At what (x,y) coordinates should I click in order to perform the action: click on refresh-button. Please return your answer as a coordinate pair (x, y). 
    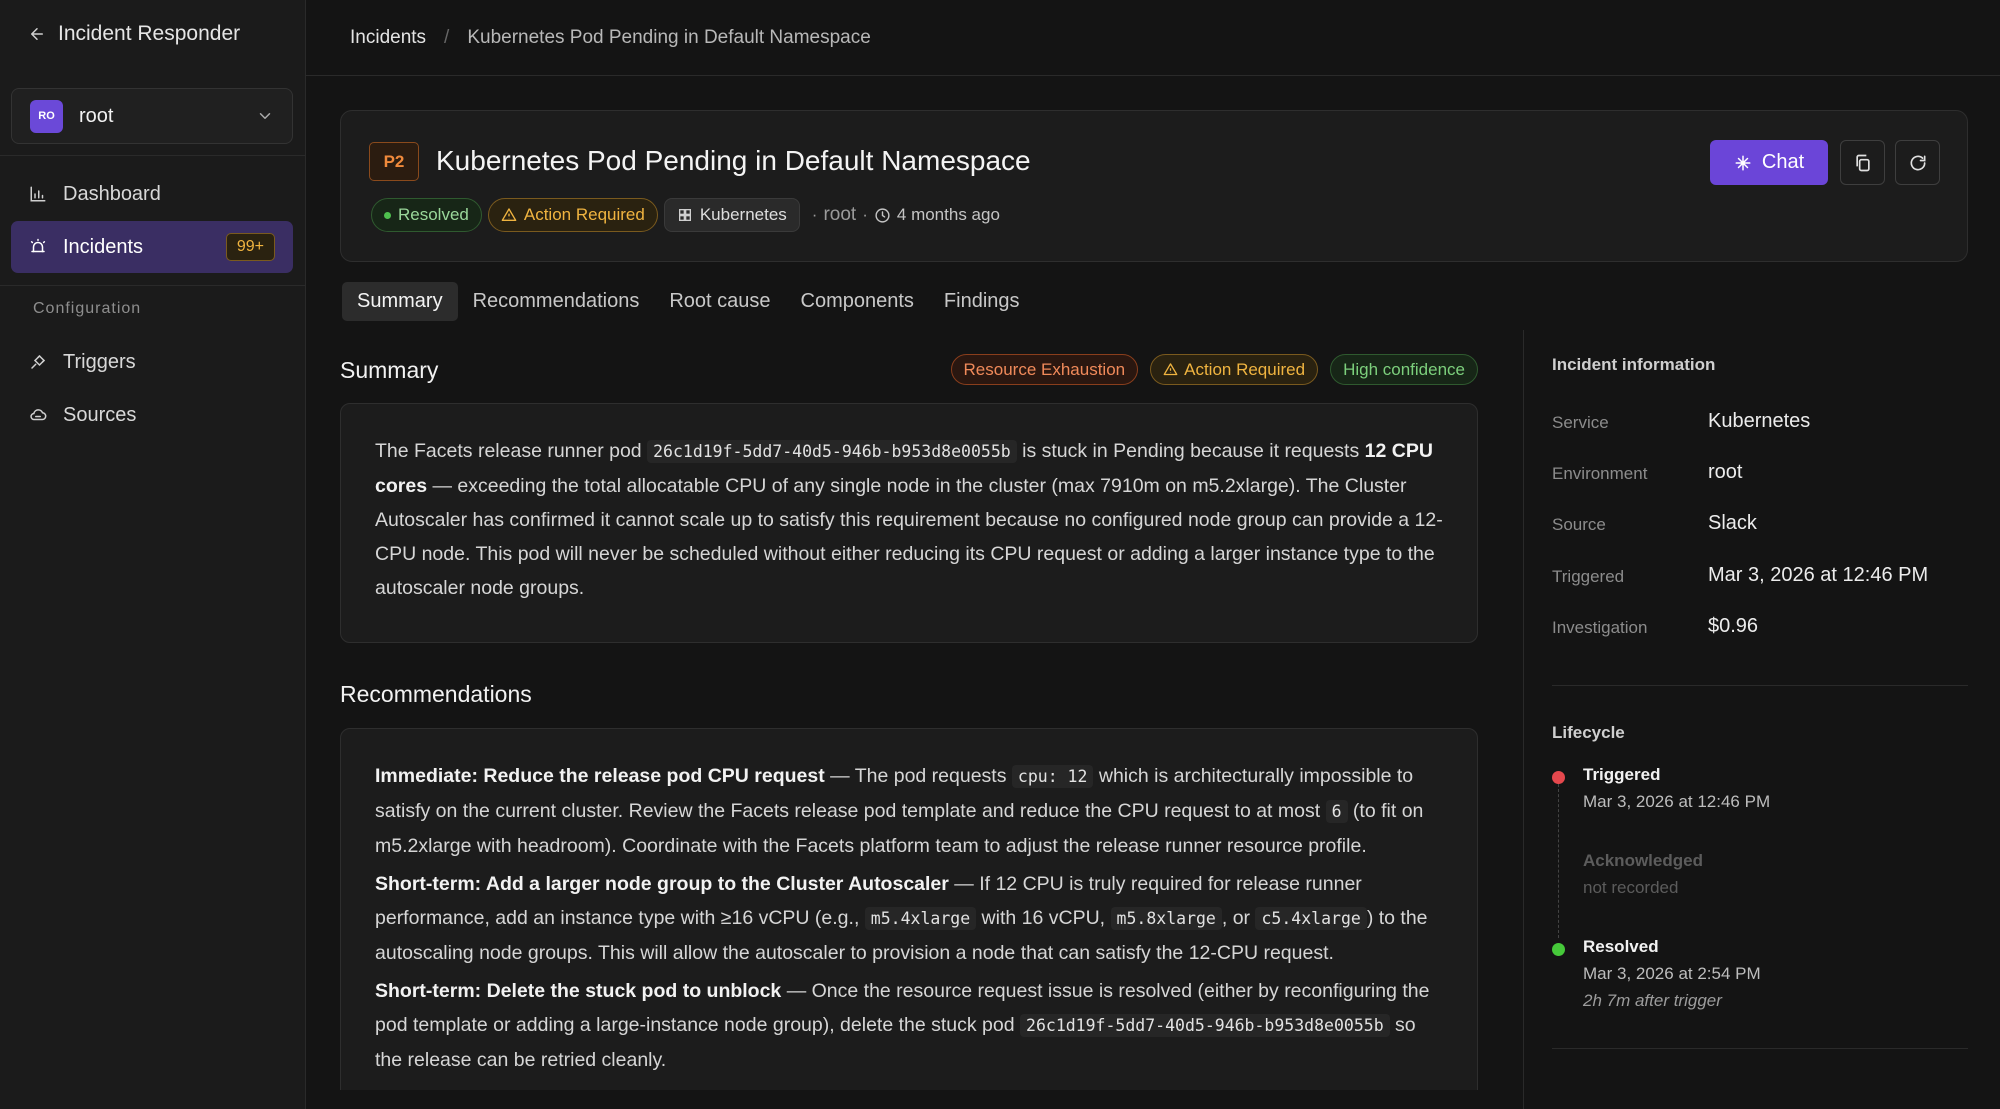
    Looking at the image, I should click on (1917, 162).